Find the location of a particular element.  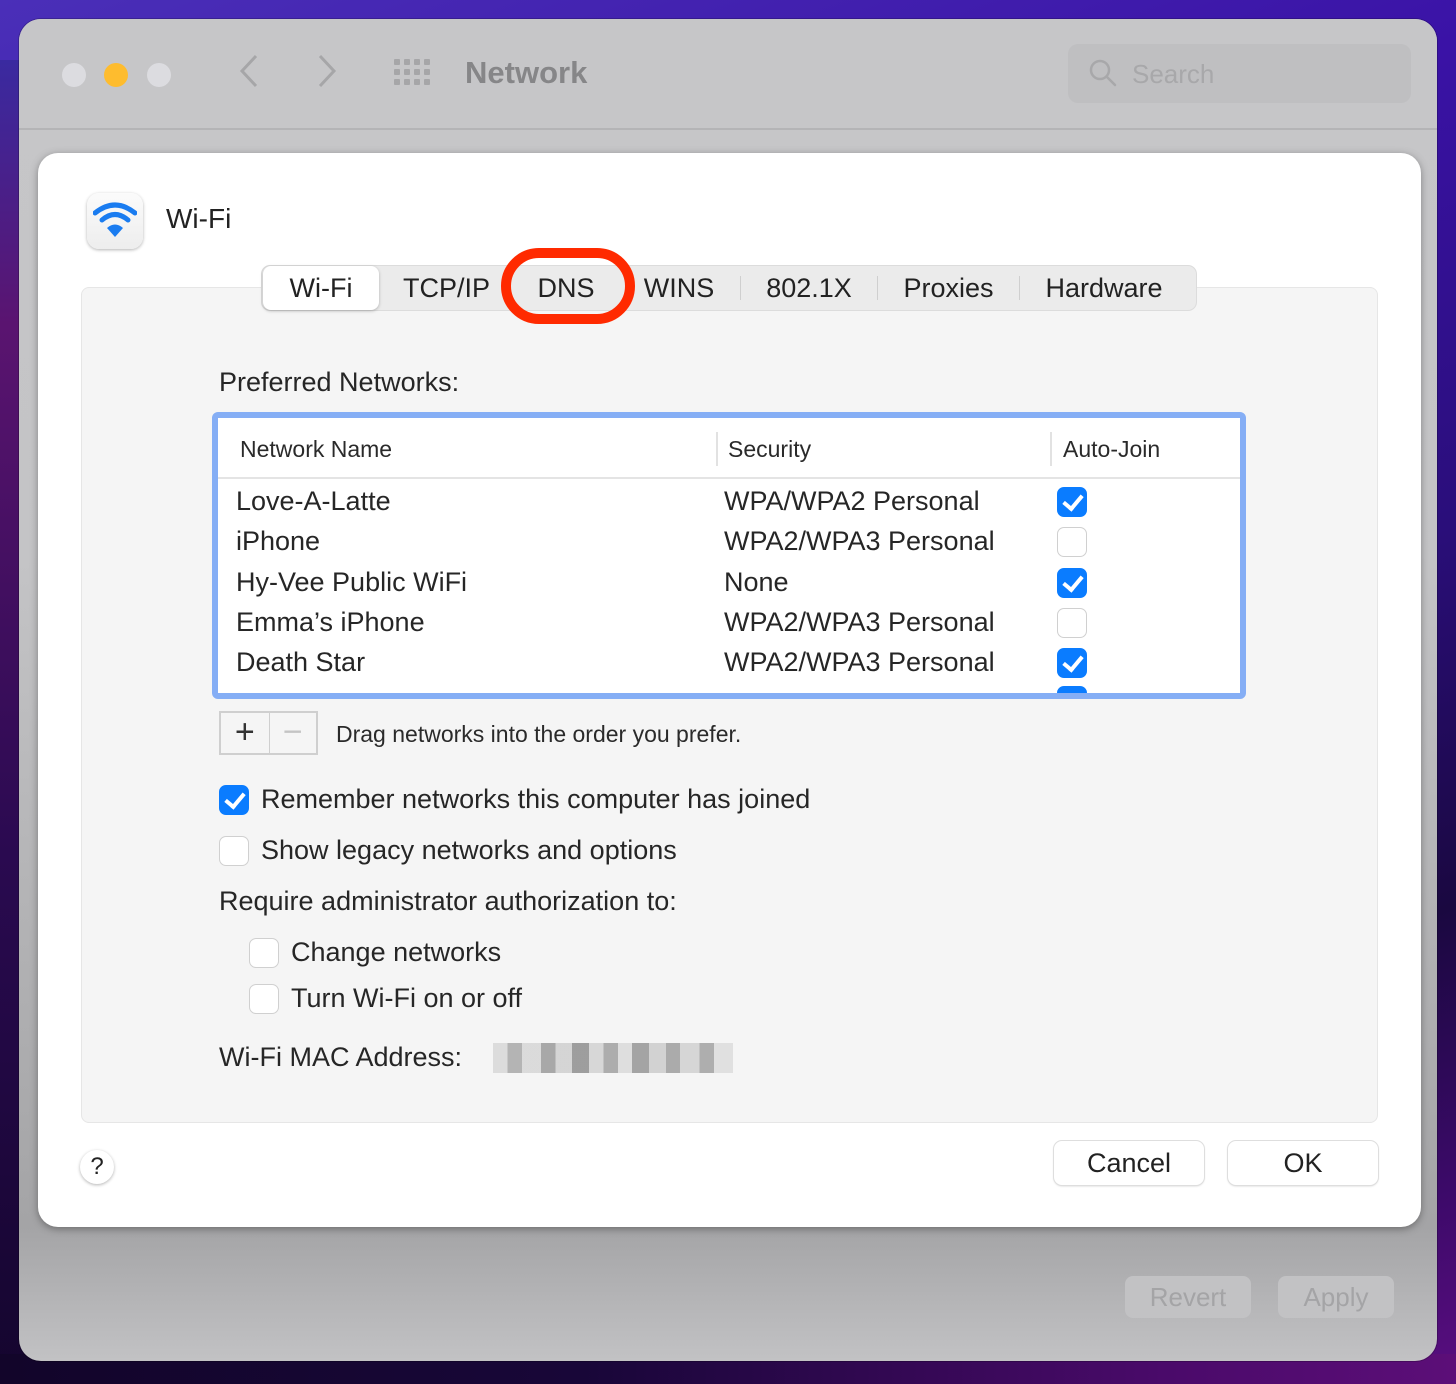

cancel-button: Cancel is located at coordinates (1129, 1163).